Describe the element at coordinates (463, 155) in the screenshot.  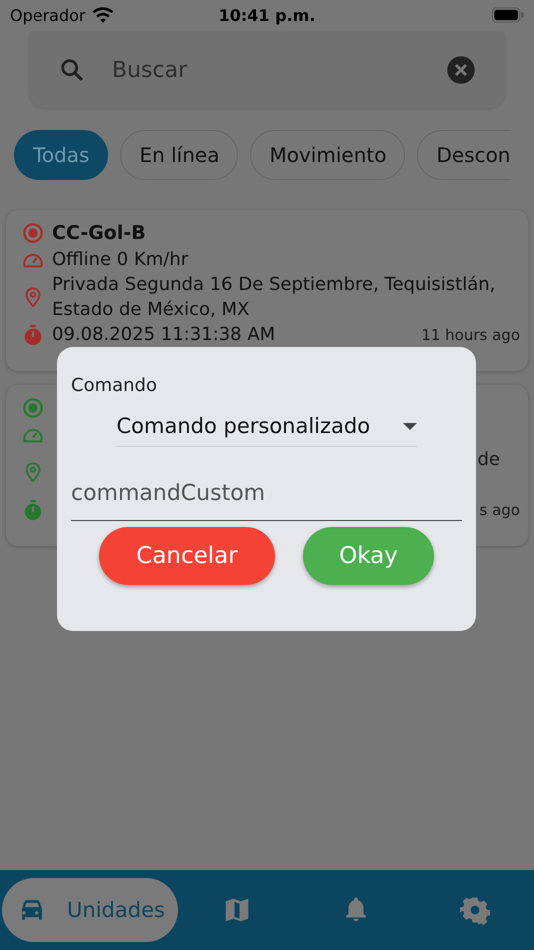
I see `filter-chip: Descon` at that location.